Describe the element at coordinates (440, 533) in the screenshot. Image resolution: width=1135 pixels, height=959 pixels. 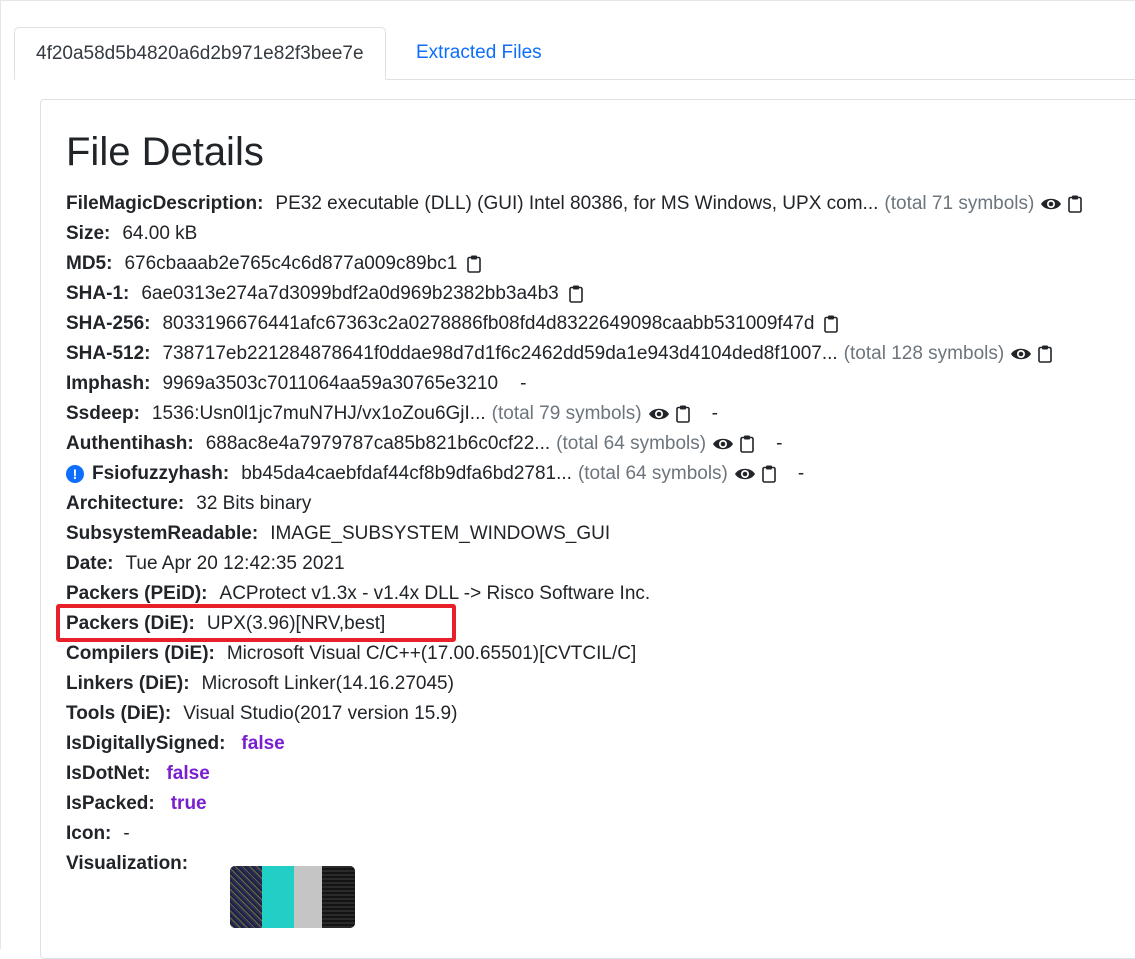
I see `value: IMAGE_SUBSYSTEM_WINDOWS_GUI` at that location.